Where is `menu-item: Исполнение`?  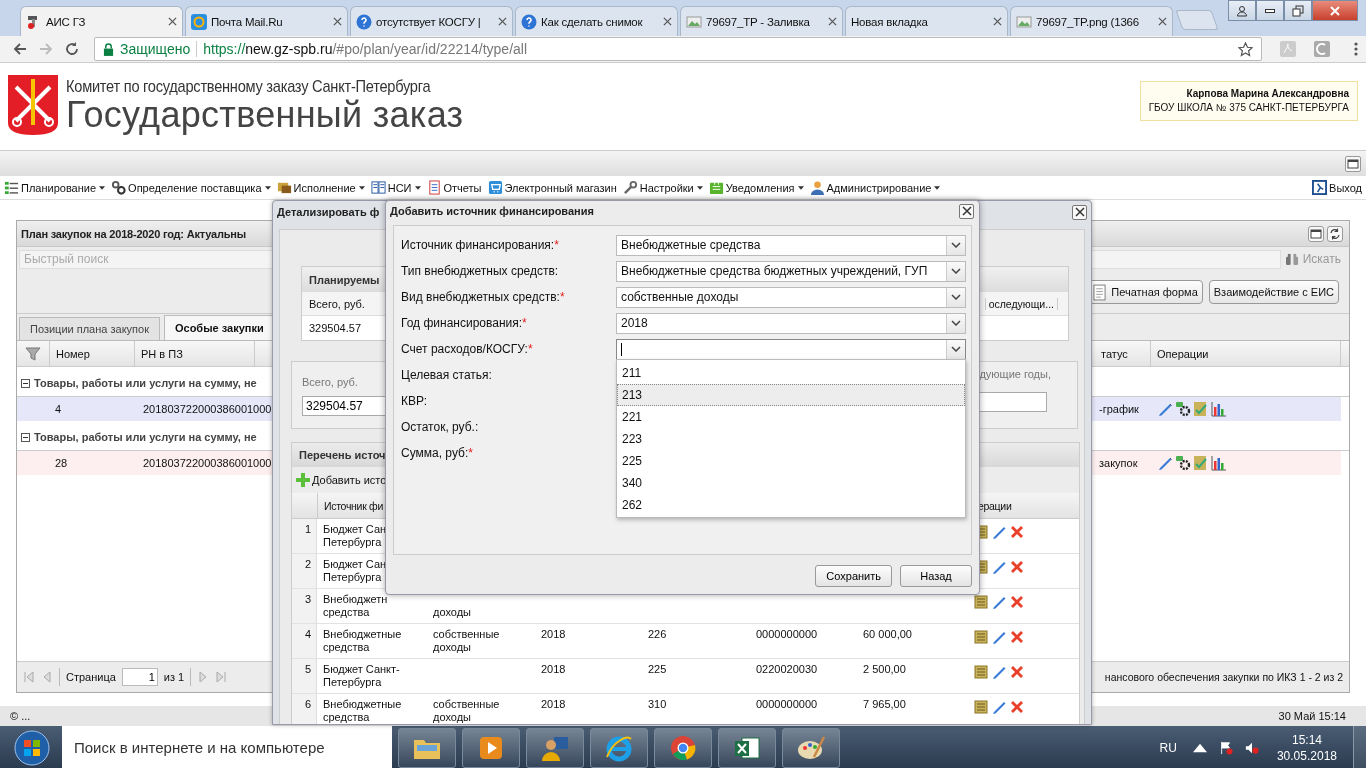 menu-item: Исполнение is located at coordinates (320, 187).